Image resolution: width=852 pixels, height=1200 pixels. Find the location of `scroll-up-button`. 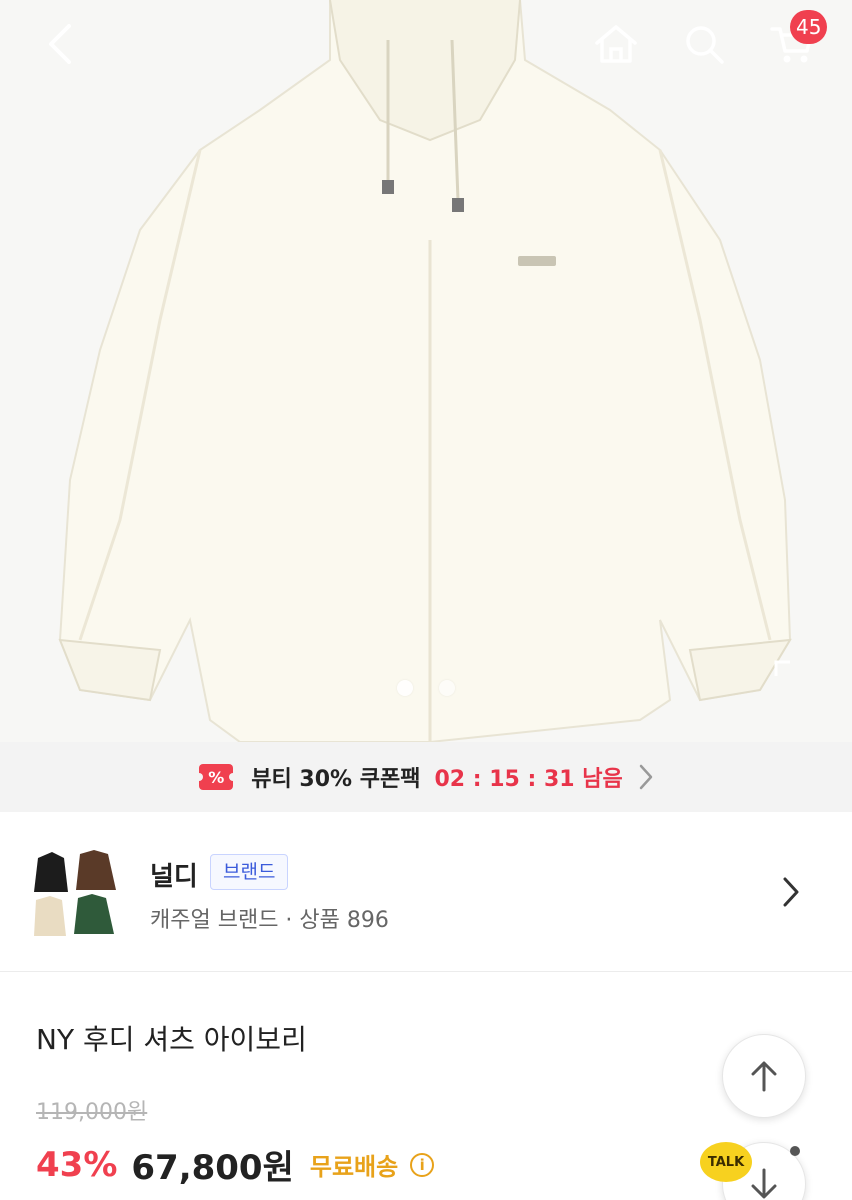

scroll-up-button is located at coordinates (764, 1076).